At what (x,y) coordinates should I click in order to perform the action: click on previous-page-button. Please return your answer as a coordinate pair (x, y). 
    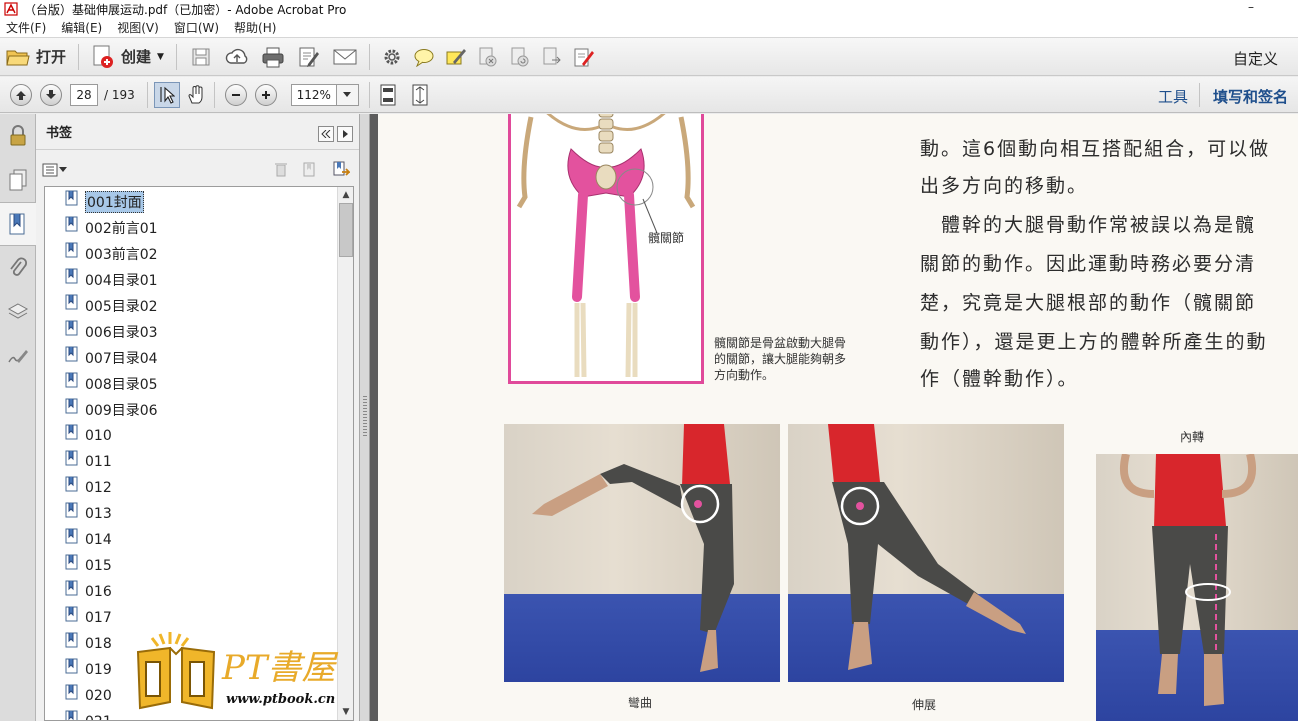
    Looking at the image, I should click on (21, 94).